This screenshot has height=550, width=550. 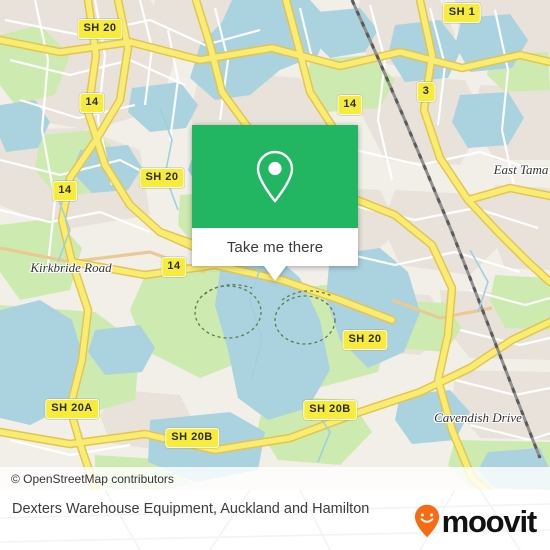 I want to click on popup-action-bar: Take me there, so click(x=275, y=247).